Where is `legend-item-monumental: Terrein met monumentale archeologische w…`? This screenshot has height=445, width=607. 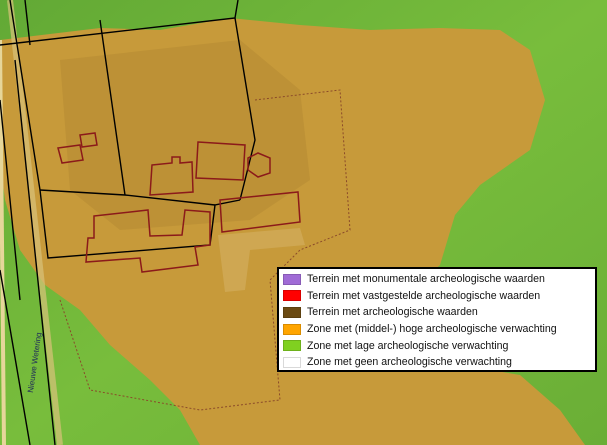
legend-item-monumental: Terrein met monumentale archeologische w… is located at coordinates (437, 279).